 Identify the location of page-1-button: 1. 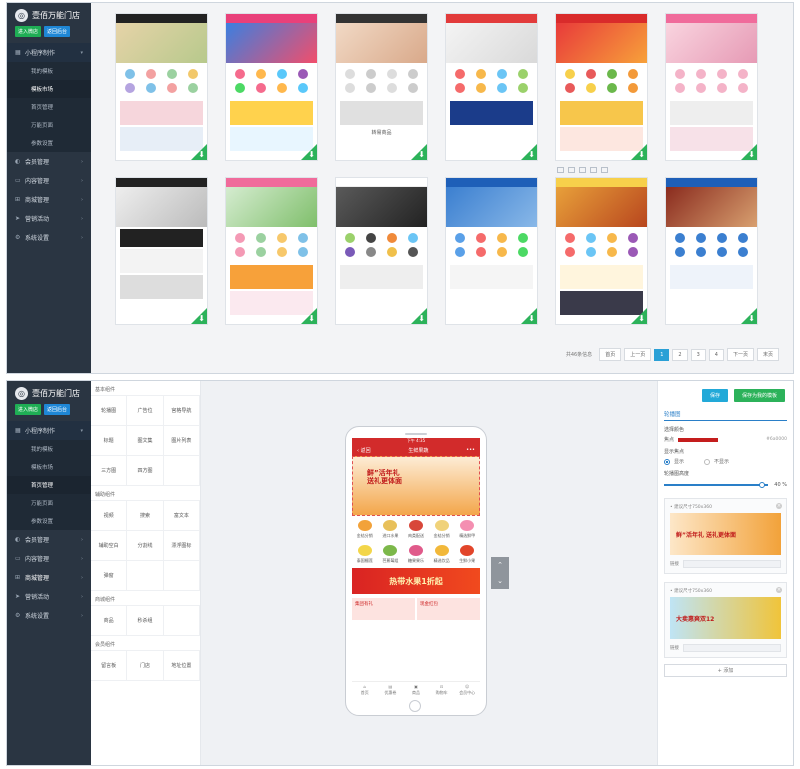
(662, 354).